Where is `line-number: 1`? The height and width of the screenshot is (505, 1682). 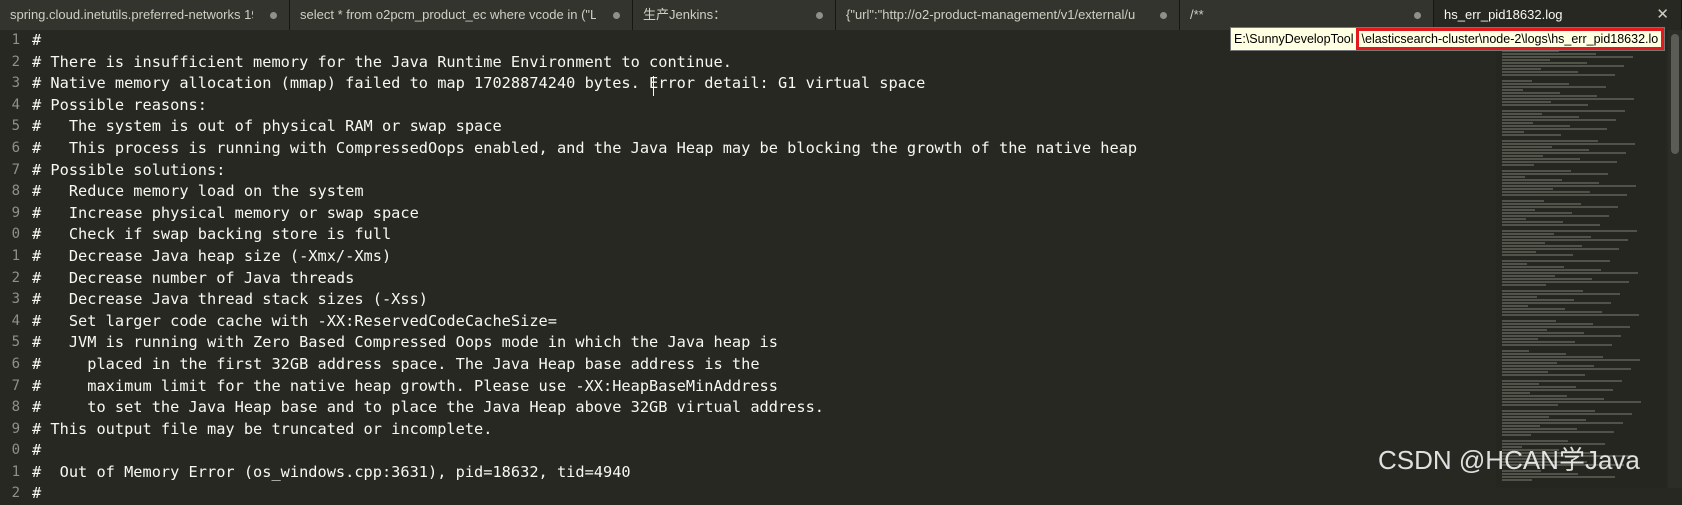
line-number: 1 is located at coordinates (15, 471).